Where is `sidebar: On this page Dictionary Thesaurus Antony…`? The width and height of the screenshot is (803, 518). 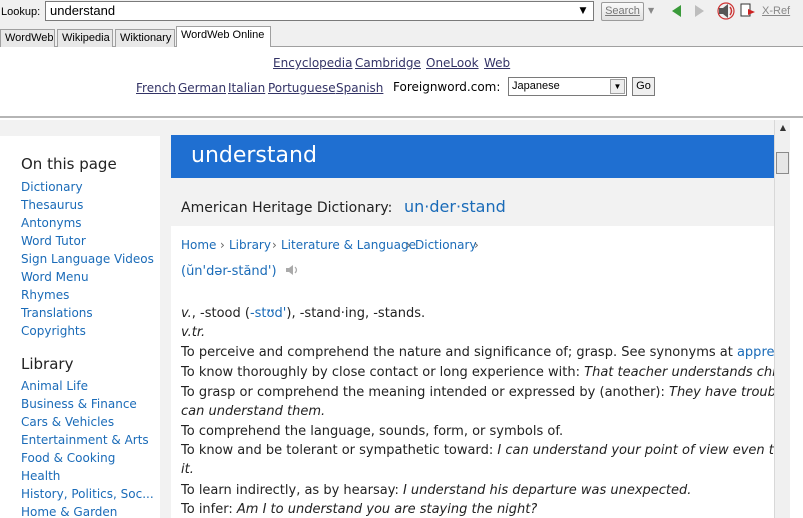 sidebar: On this page Dictionary Thesaurus Antony… is located at coordinates (80, 327).